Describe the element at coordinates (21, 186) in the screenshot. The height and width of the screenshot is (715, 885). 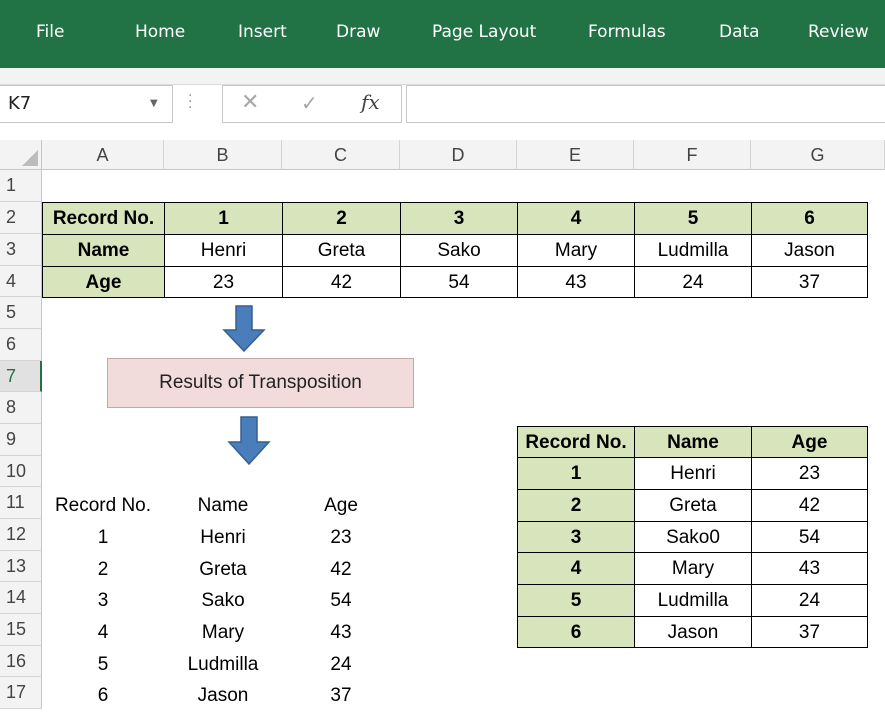
I see `row-header-1: 1` at that location.